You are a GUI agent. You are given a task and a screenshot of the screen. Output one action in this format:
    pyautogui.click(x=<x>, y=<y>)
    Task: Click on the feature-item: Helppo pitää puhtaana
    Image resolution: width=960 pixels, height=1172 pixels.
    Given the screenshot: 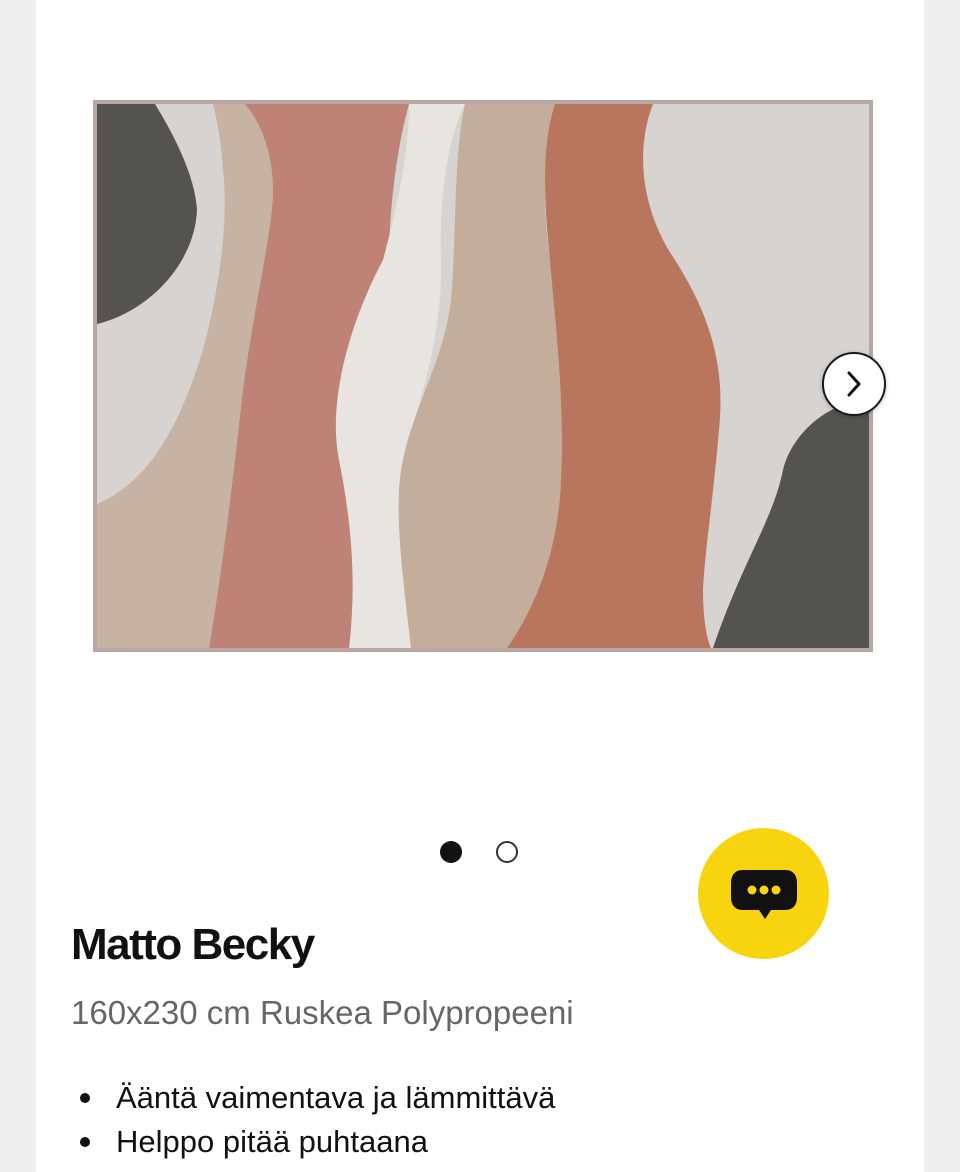 What is the action you would take?
    pyautogui.click(x=312, y=1142)
    